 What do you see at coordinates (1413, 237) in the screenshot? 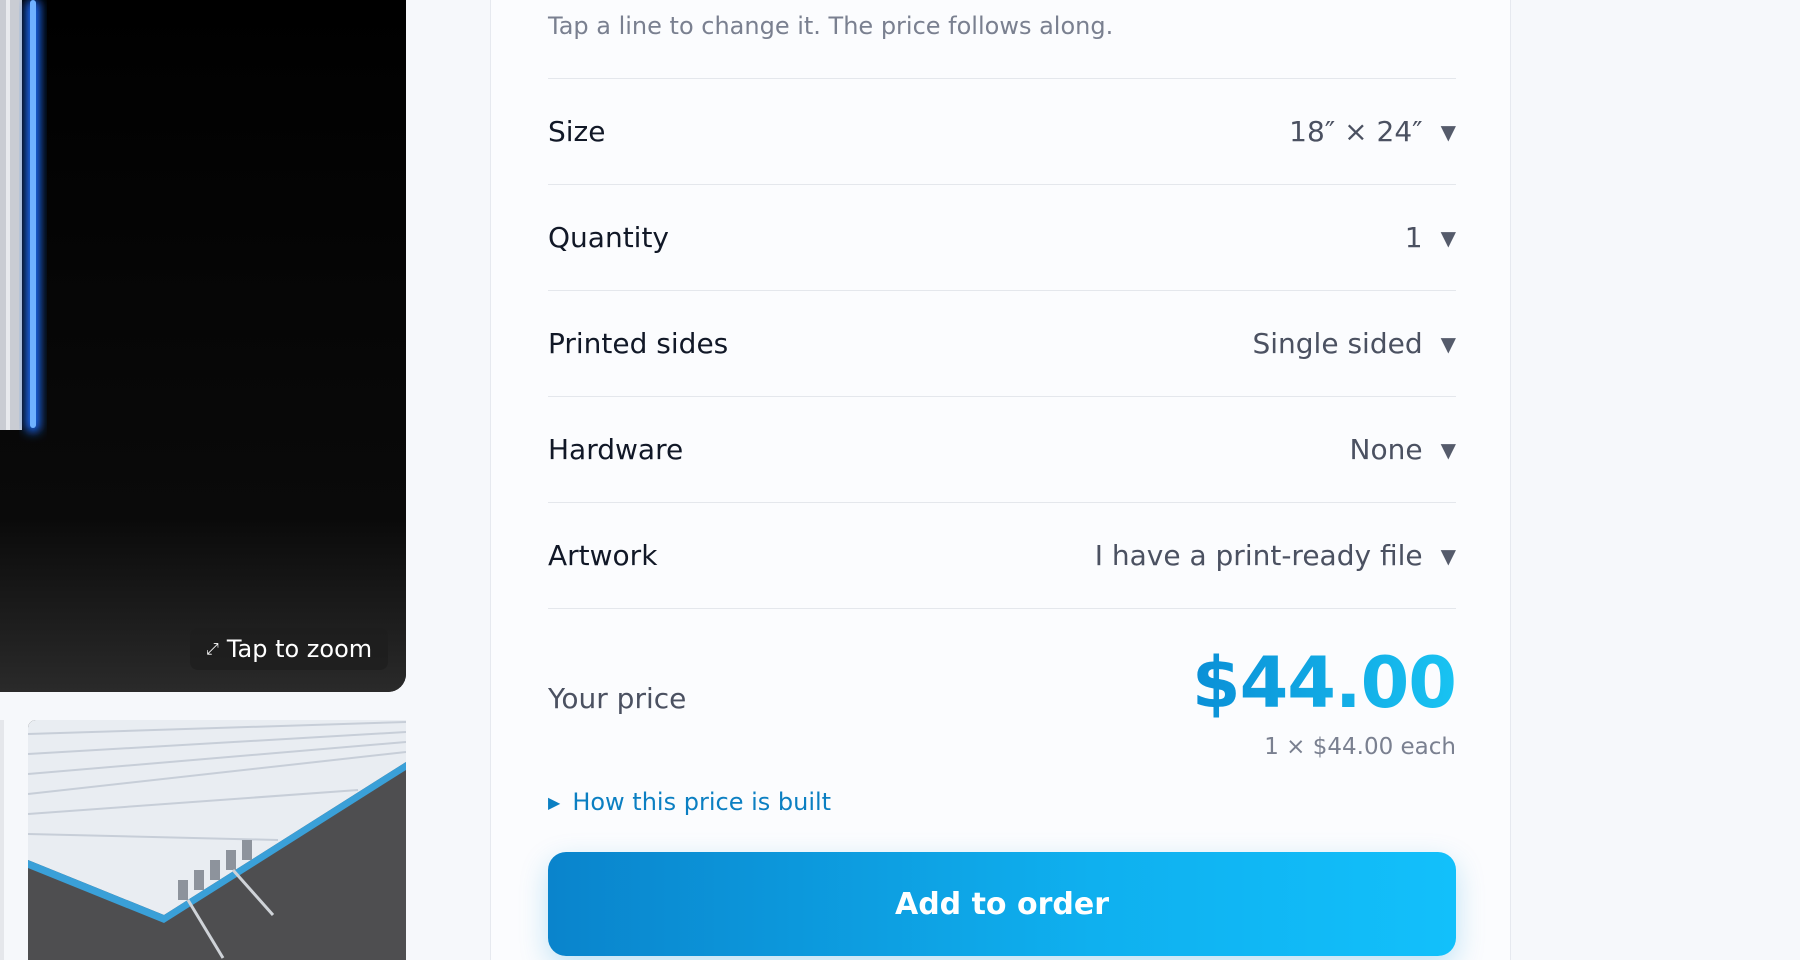
I see `option-value: 1` at bounding box center [1413, 237].